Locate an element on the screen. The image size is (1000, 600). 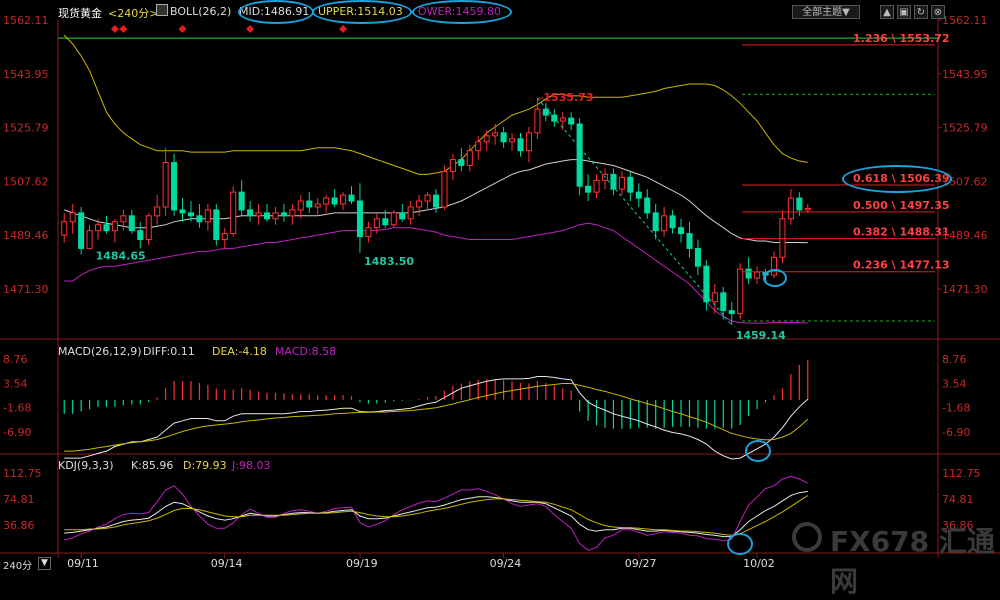
price-tick-label-right: 1543.95 is located at coordinates (965, 74).